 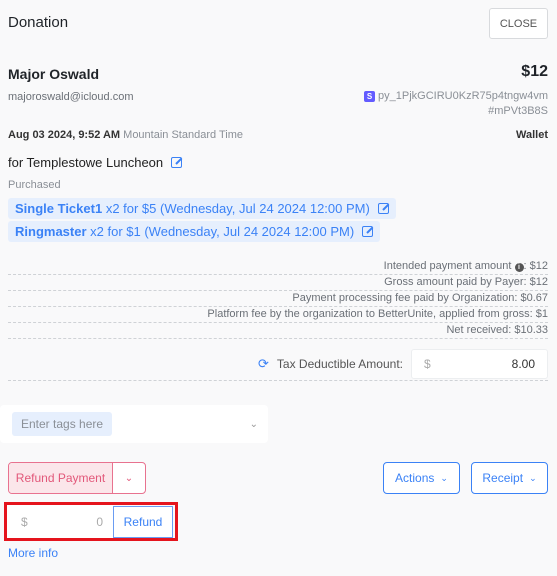 What do you see at coordinates (134, 424) in the screenshot?
I see `tags-select: Enter tags here ⌄` at bounding box center [134, 424].